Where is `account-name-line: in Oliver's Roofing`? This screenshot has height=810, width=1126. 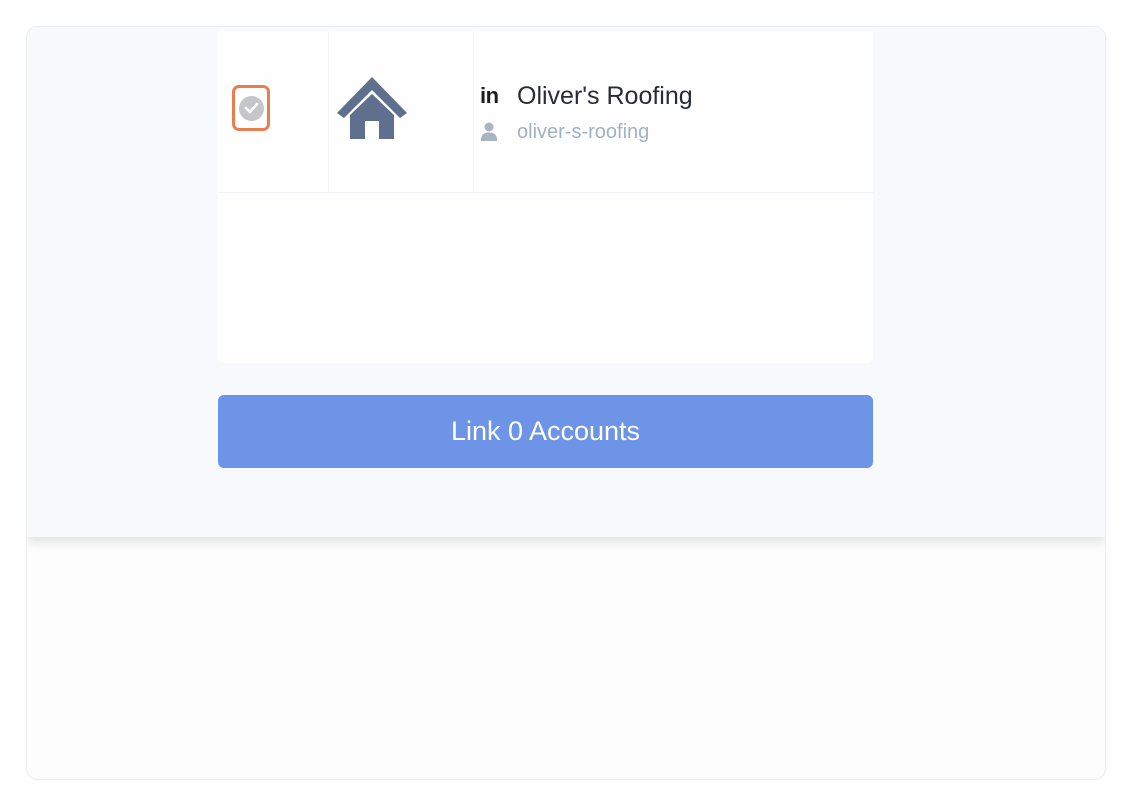
account-name-line: in Oliver's Roofing is located at coordinates (586, 96).